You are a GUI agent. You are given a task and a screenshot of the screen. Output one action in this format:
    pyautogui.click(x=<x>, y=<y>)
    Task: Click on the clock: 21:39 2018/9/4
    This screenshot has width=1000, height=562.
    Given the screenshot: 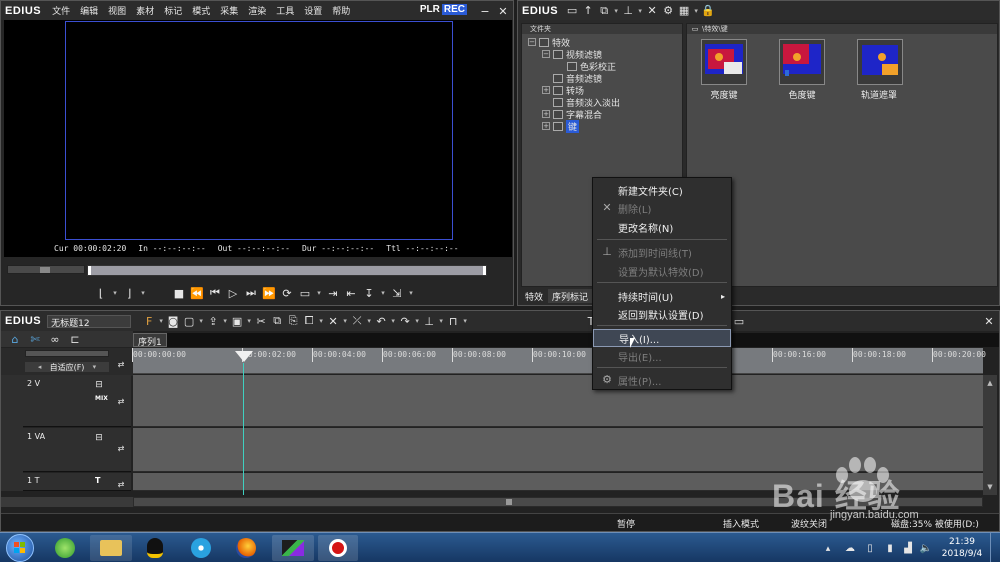 What is the action you would take?
    pyautogui.click(x=962, y=548)
    